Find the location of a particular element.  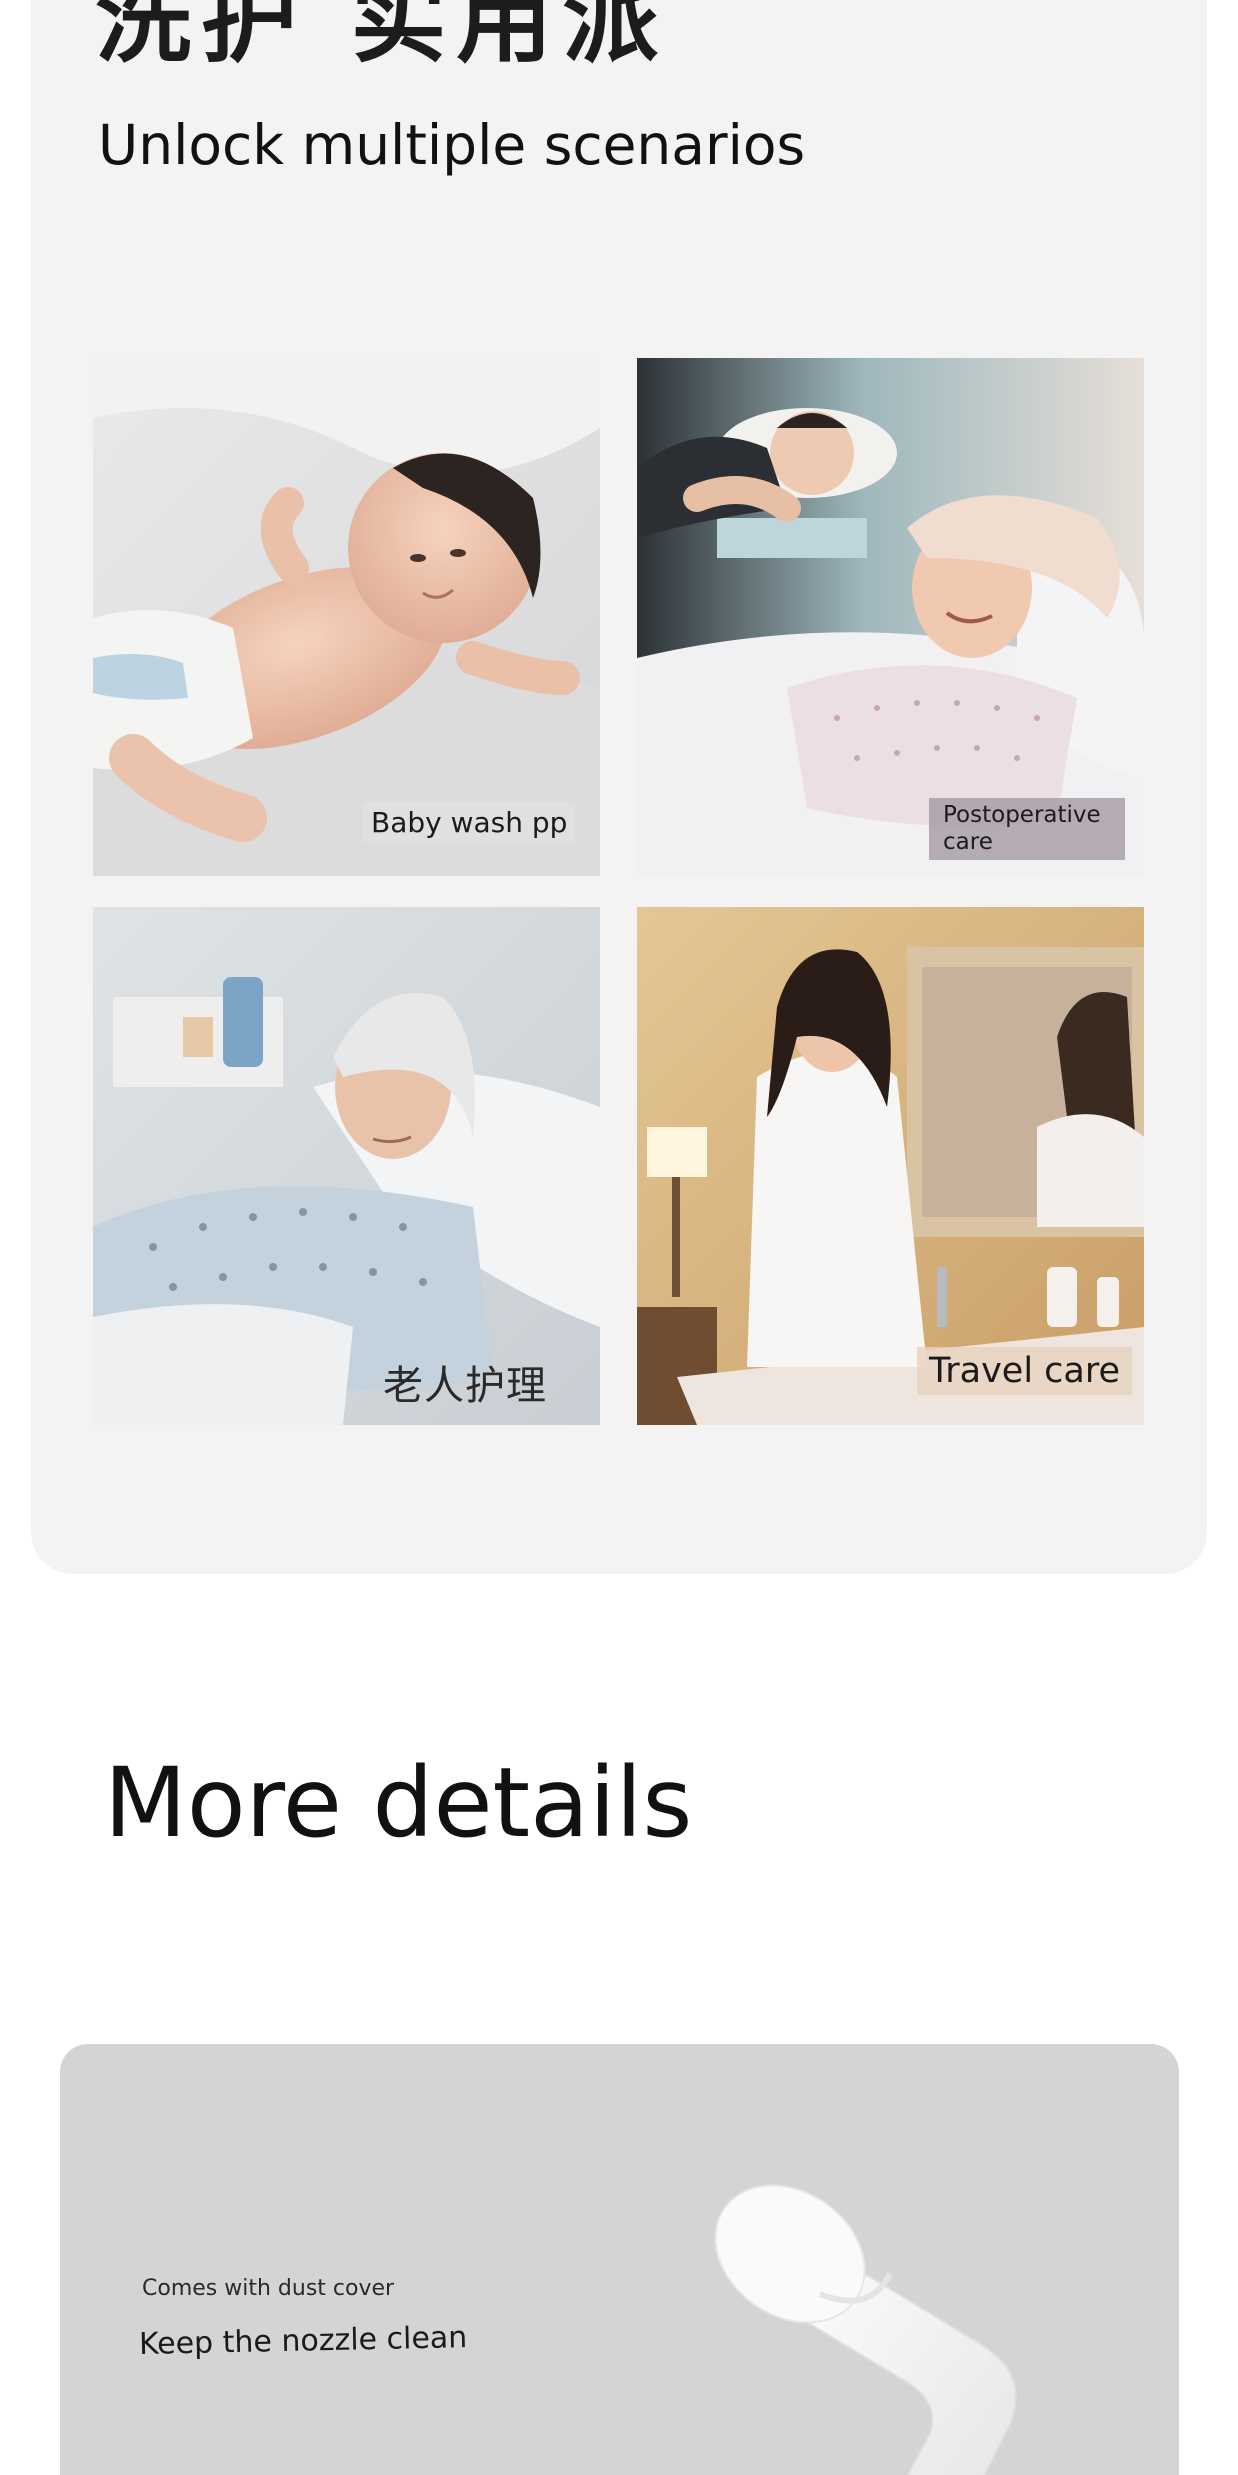

tile-caption: 老人护理 is located at coordinates (465, 1386).